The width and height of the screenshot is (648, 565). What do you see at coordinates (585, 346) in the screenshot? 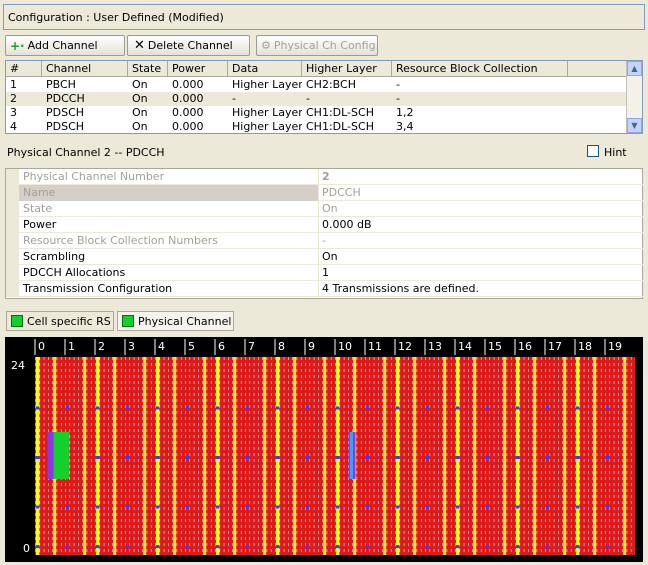
I see `slot-label: 18` at bounding box center [585, 346].